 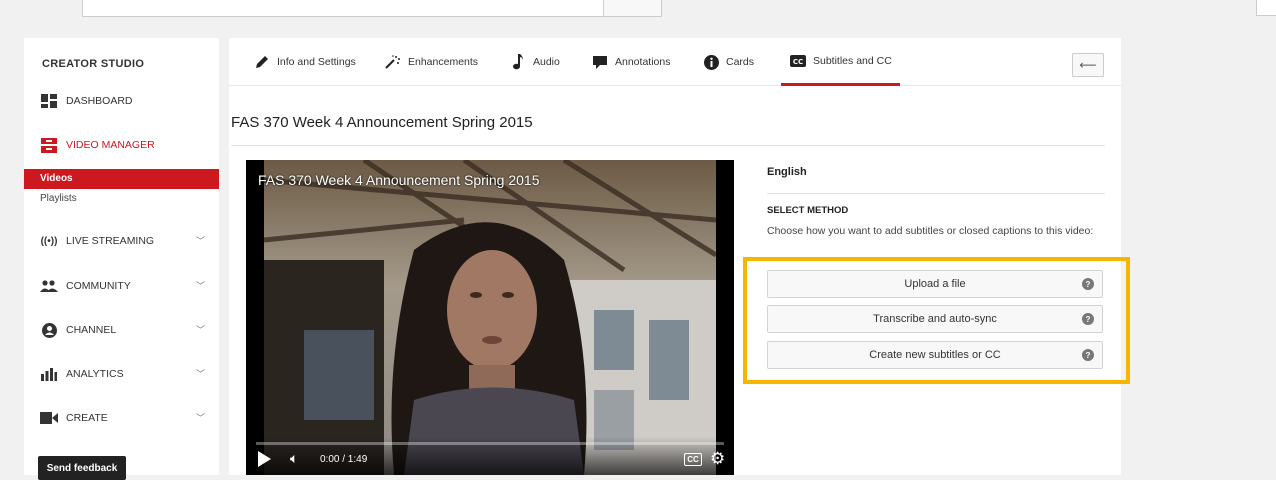 What do you see at coordinates (49, 145) in the screenshot?
I see `video-manager-icon` at bounding box center [49, 145].